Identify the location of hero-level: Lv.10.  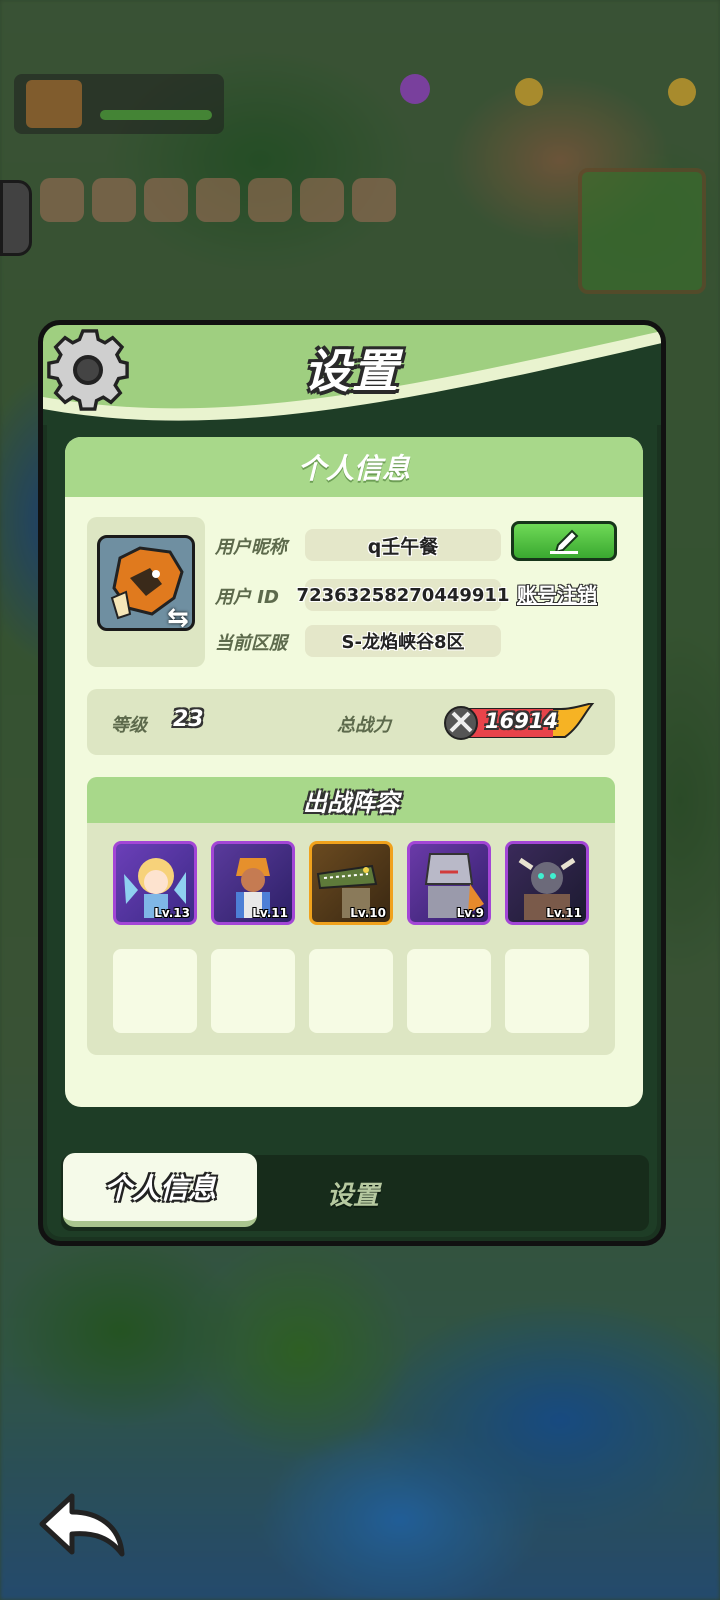
(368, 913).